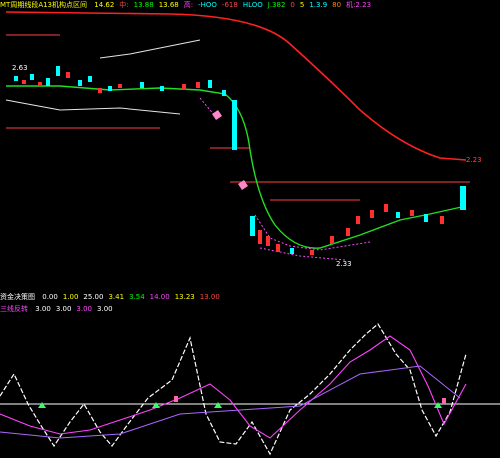 This screenshot has height=458, width=500. What do you see at coordinates (230, 150) in the screenshot?
I see `signal-markers` at bounding box center [230, 150].